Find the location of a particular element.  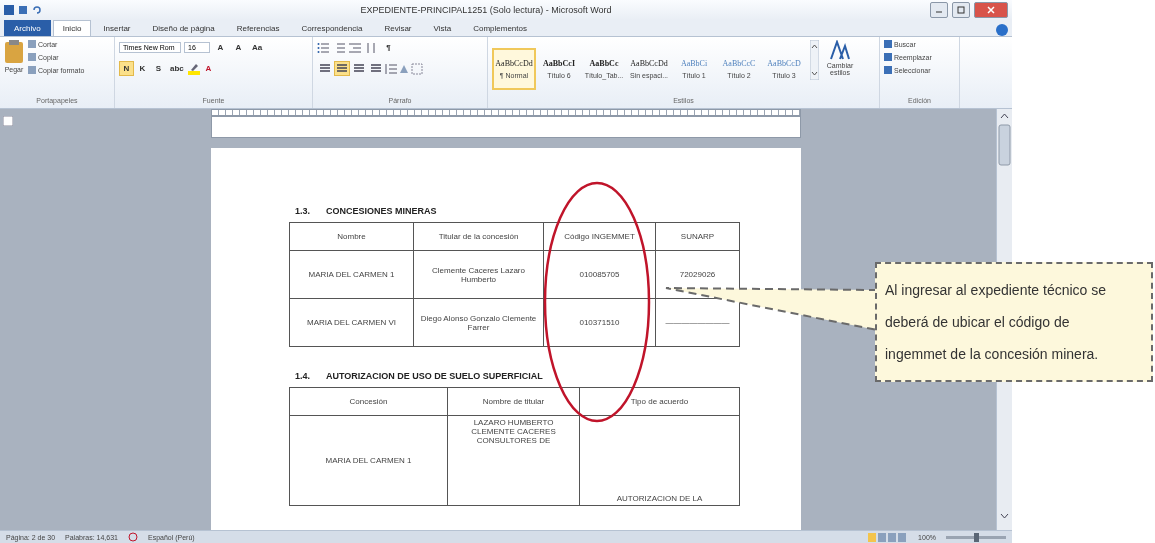

table-header-cell: Concesión is located at coordinates (368, 401).